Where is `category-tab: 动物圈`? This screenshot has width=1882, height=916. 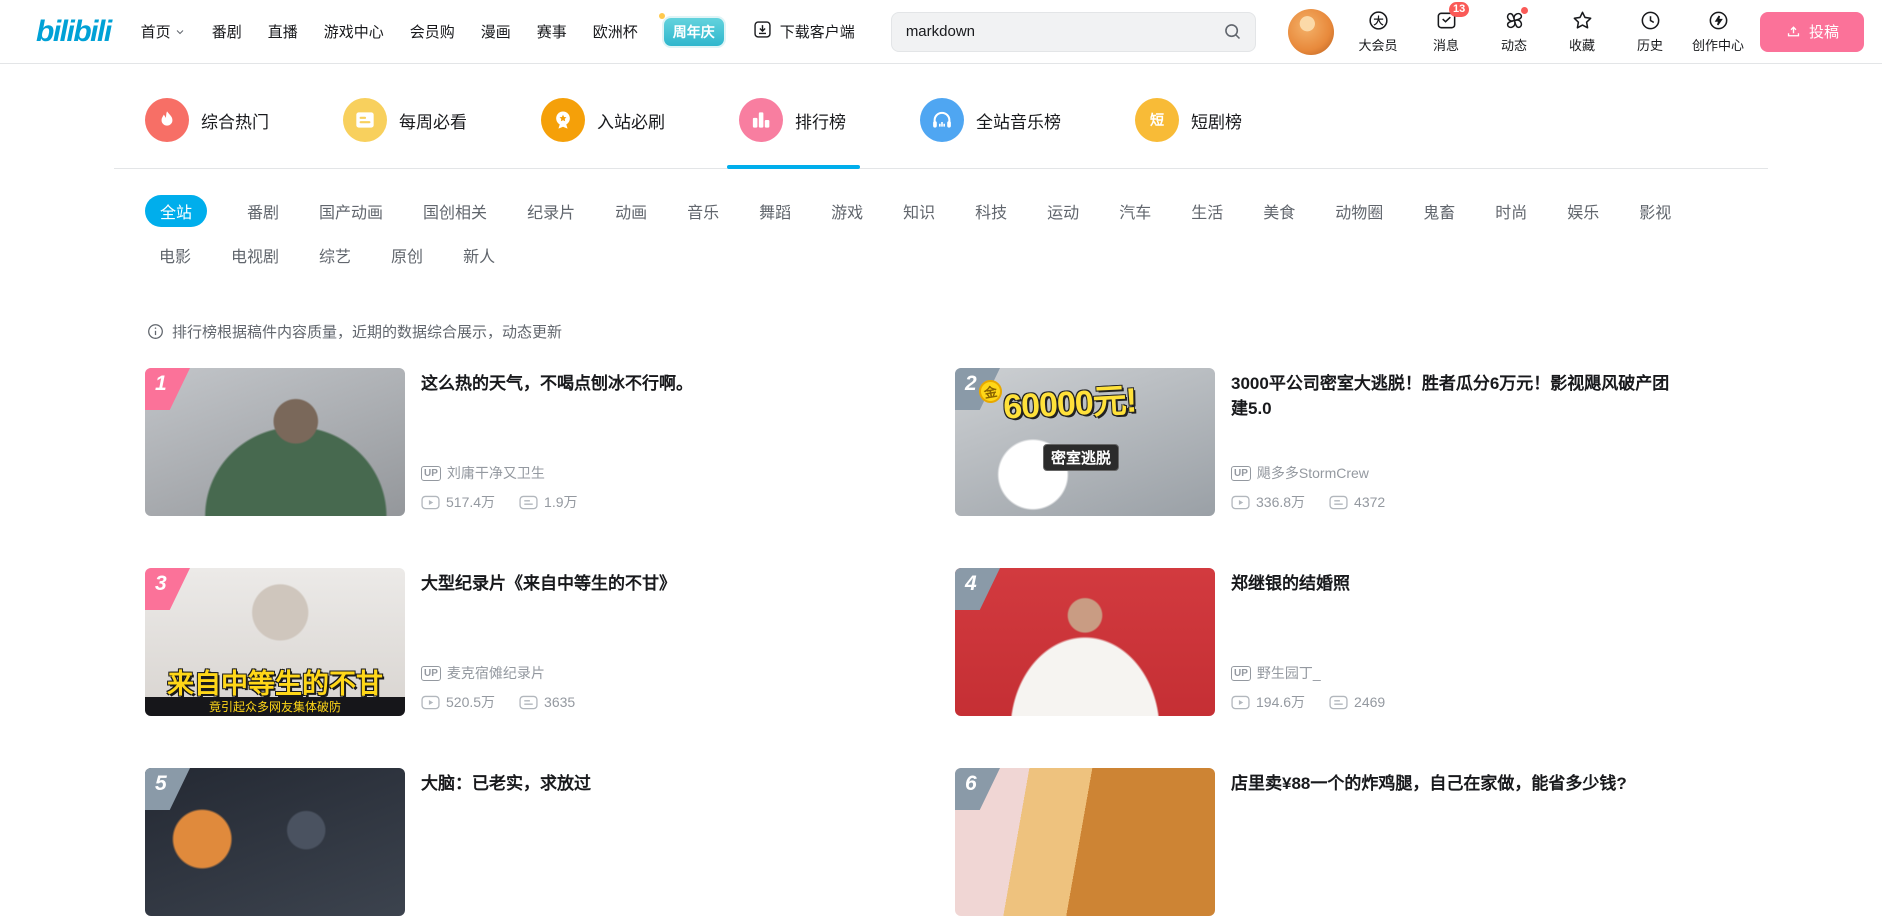 category-tab: 动物圈 is located at coordinates (1359, 211).